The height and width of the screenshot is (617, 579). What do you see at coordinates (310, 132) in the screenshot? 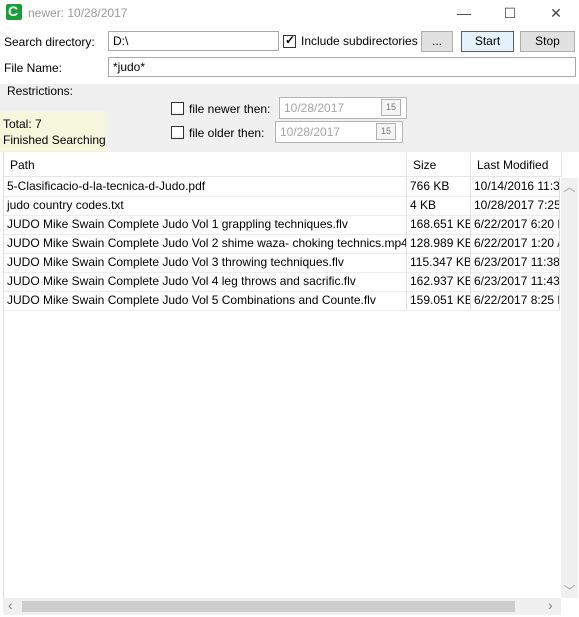
I see `file-older-date-value: 10/28/2017` at bounding box center [310, 132].